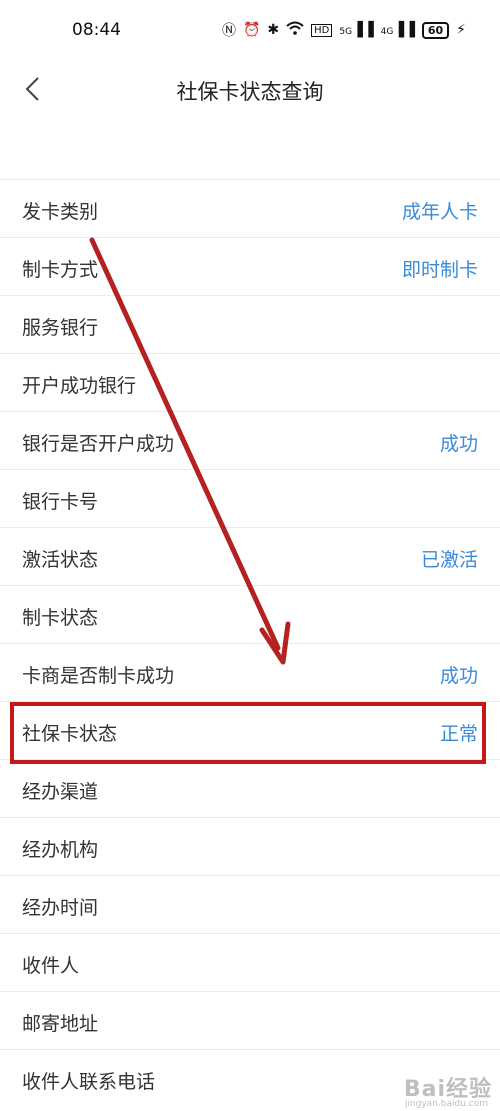 This screenshot has height=1111, width=500. What do you see at coordinates (446, 1104) in the screenshot?
I see `watermark-url: jingyan.baidu.com` at bounding box center [446, 1104].